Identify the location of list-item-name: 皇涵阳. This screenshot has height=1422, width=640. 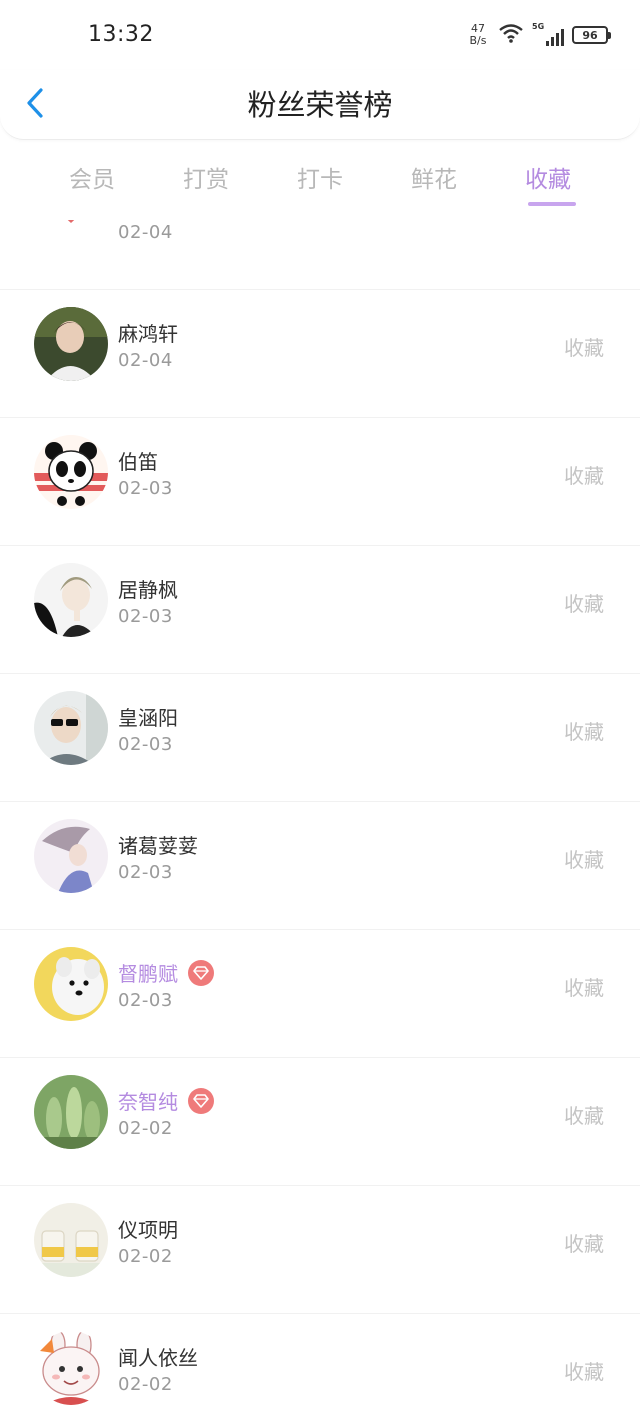
(148, 716).